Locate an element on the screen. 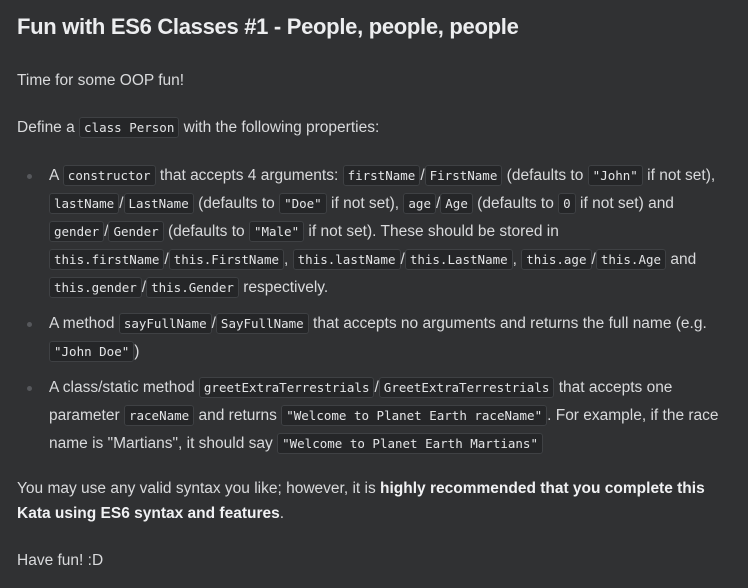  code-this-lastname-pascal: this.LastName is located at coordinates (458, 259).